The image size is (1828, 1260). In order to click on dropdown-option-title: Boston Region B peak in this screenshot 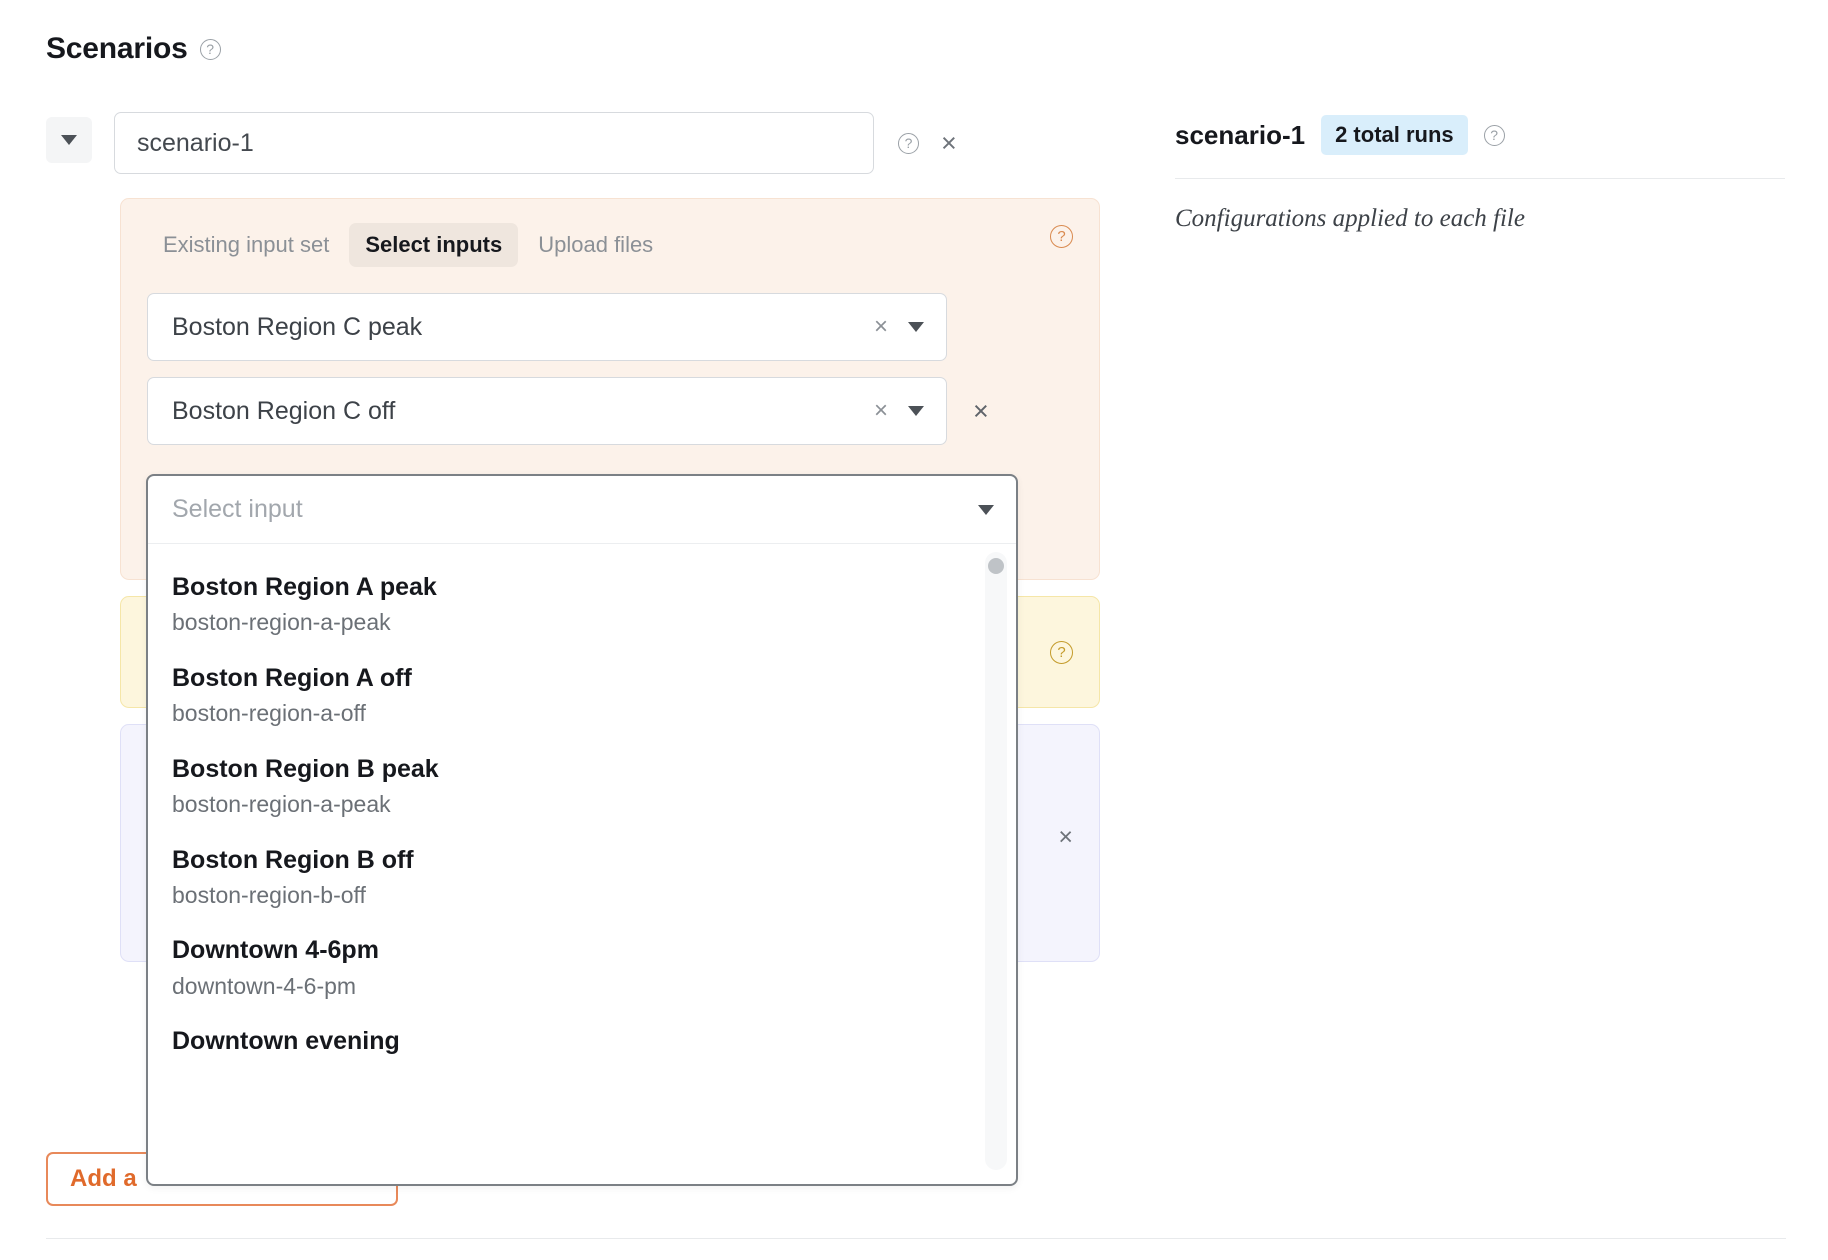, I will do `click(305, 768)`.